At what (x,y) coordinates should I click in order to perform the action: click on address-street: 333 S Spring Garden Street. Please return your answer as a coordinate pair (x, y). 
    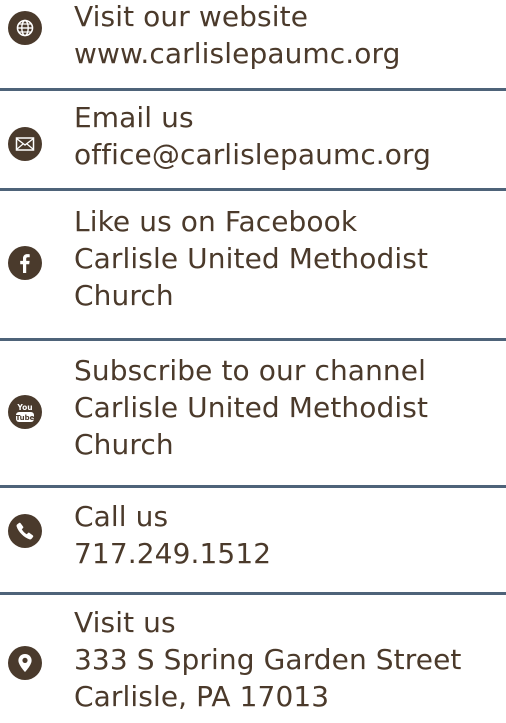
    Looking at the image, I should click on (290, 659).